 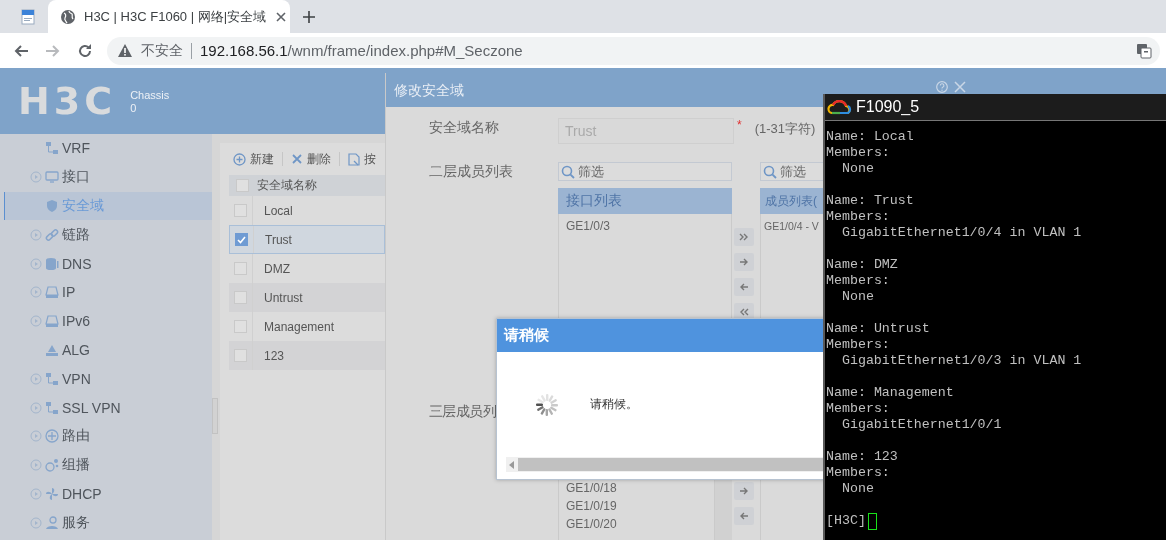 What do you see at coordinates (162, 50) in the screenshot?
I see `security-label: 不安全` at bounding box center [162, 50].